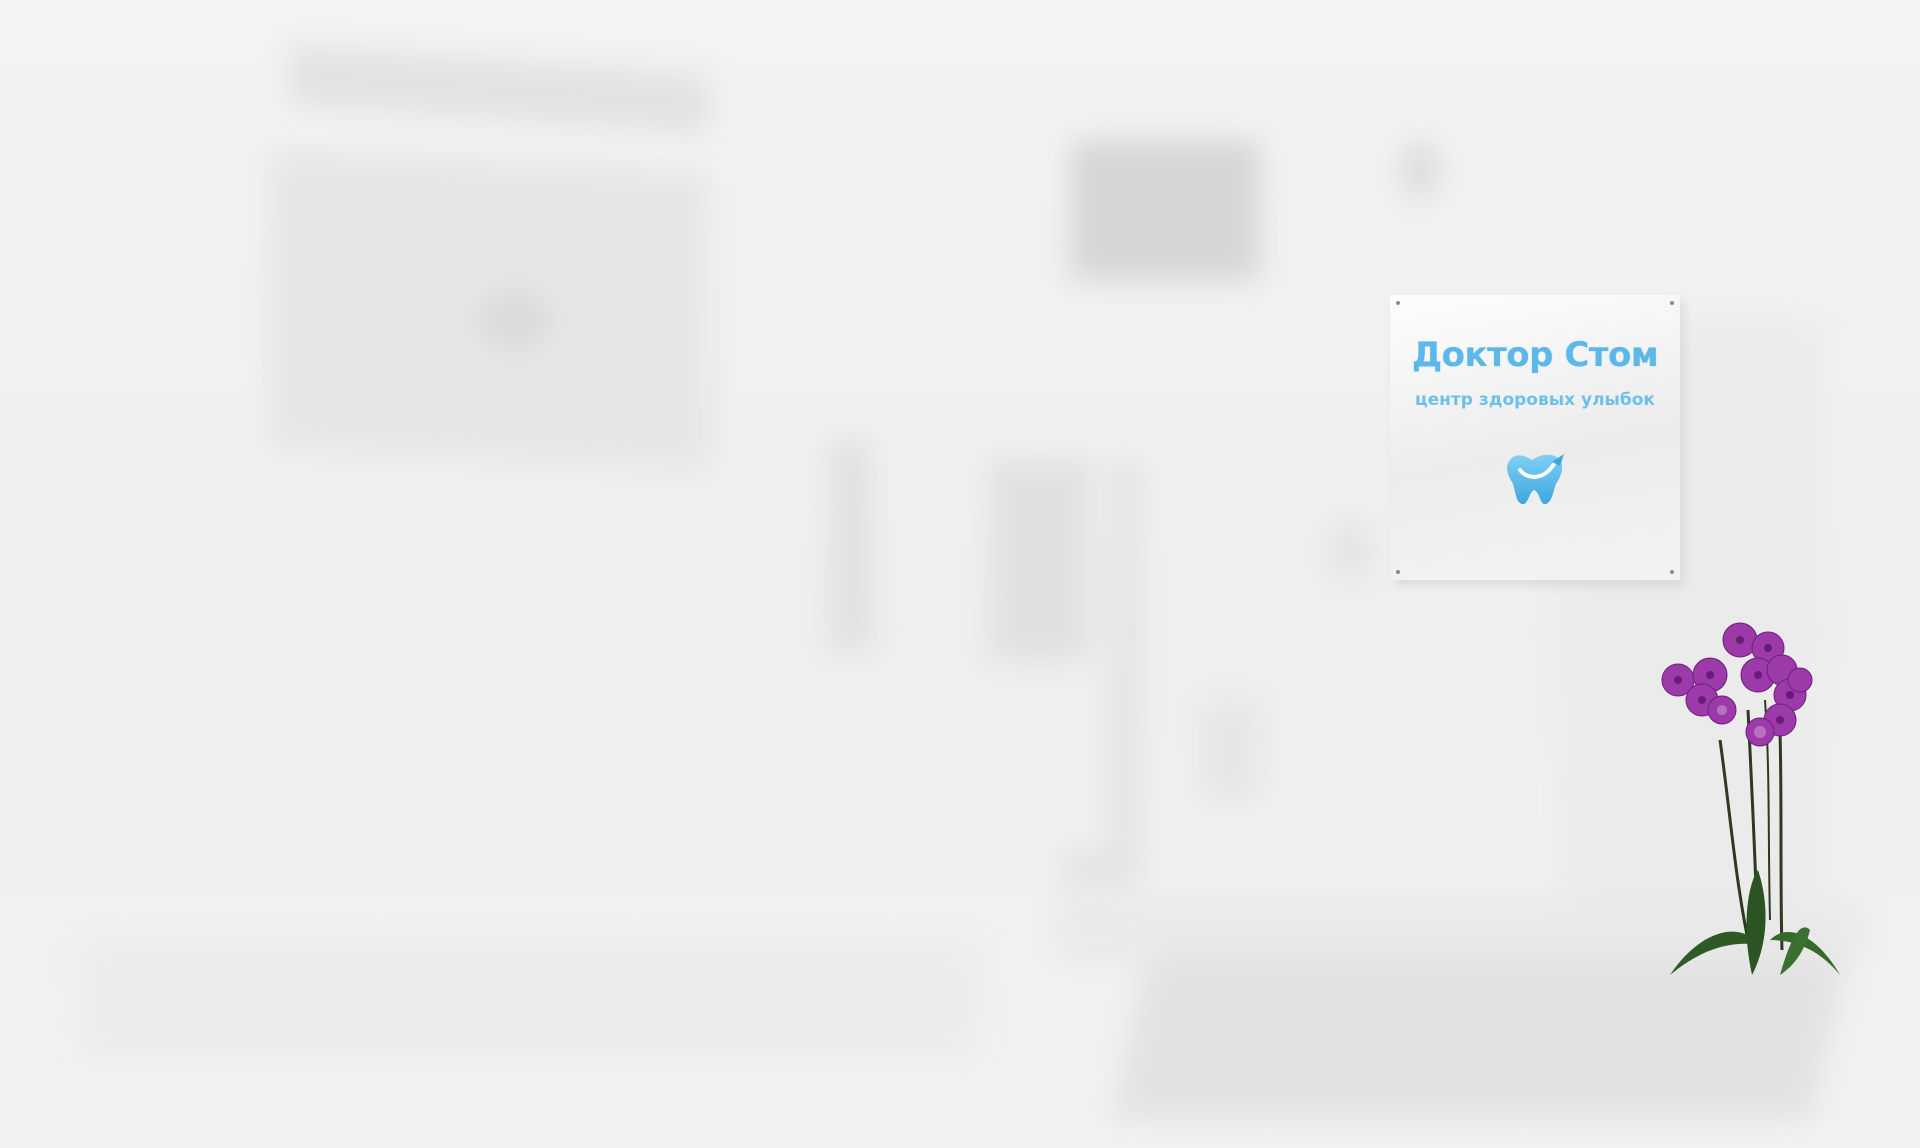 The width and height of the screenshot is (1920, 1148). What do you see at coordinates (1535, 400) in the screenshot?
I see `clinic-tagline: центр здоровых улыбок` at bounding box center [1535, 400].